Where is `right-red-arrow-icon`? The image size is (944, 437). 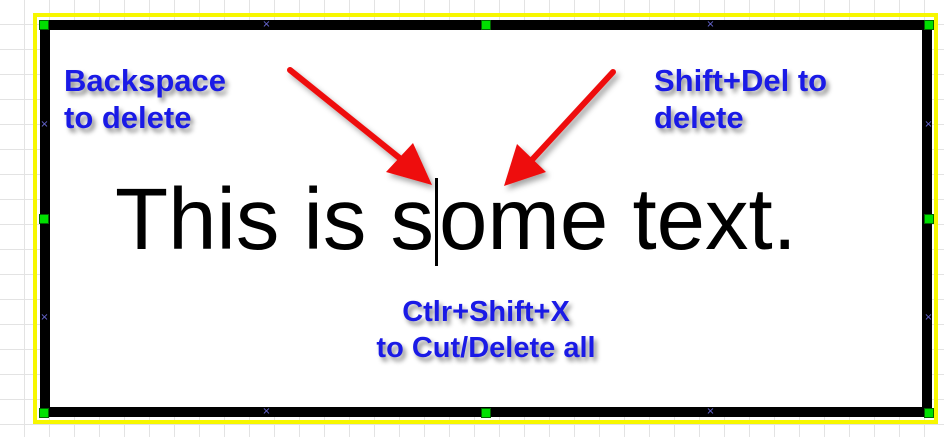
right-red-arrow-icon is located at coordinates (560, 127).